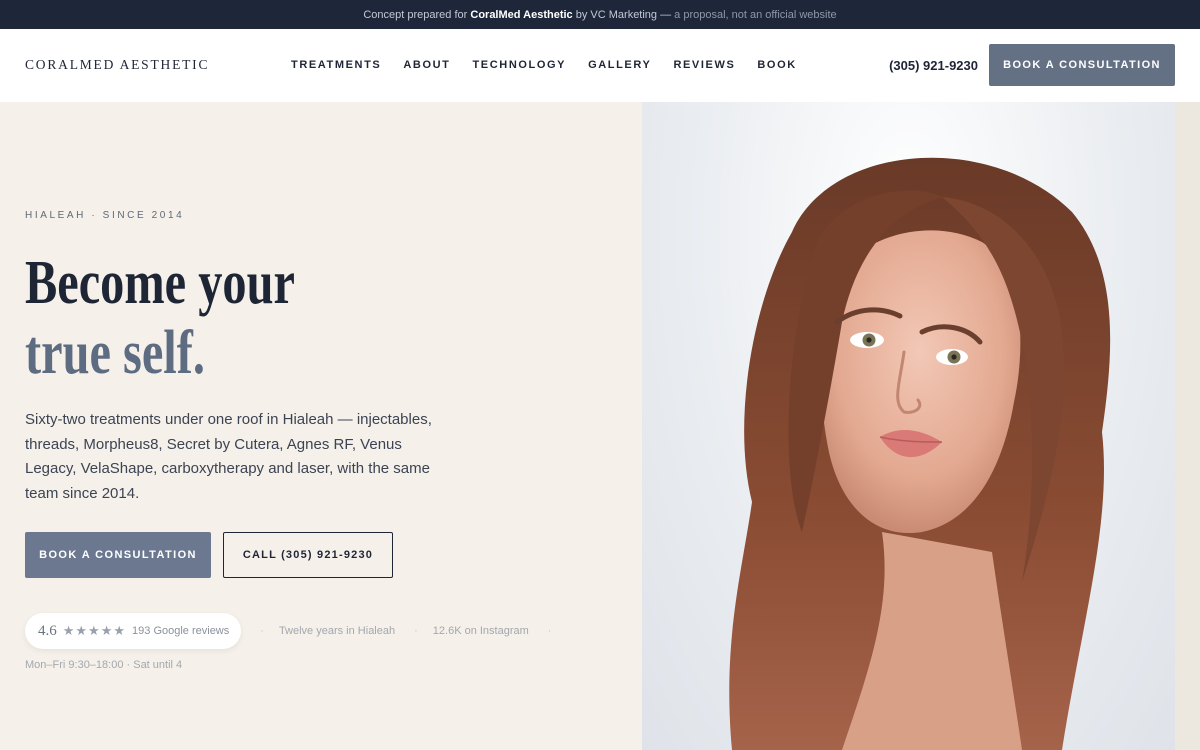 The image size is (1200, 750). I want to click on hero-book-consultation-button: BOOK A CONSULTATION, so click(118, 555).